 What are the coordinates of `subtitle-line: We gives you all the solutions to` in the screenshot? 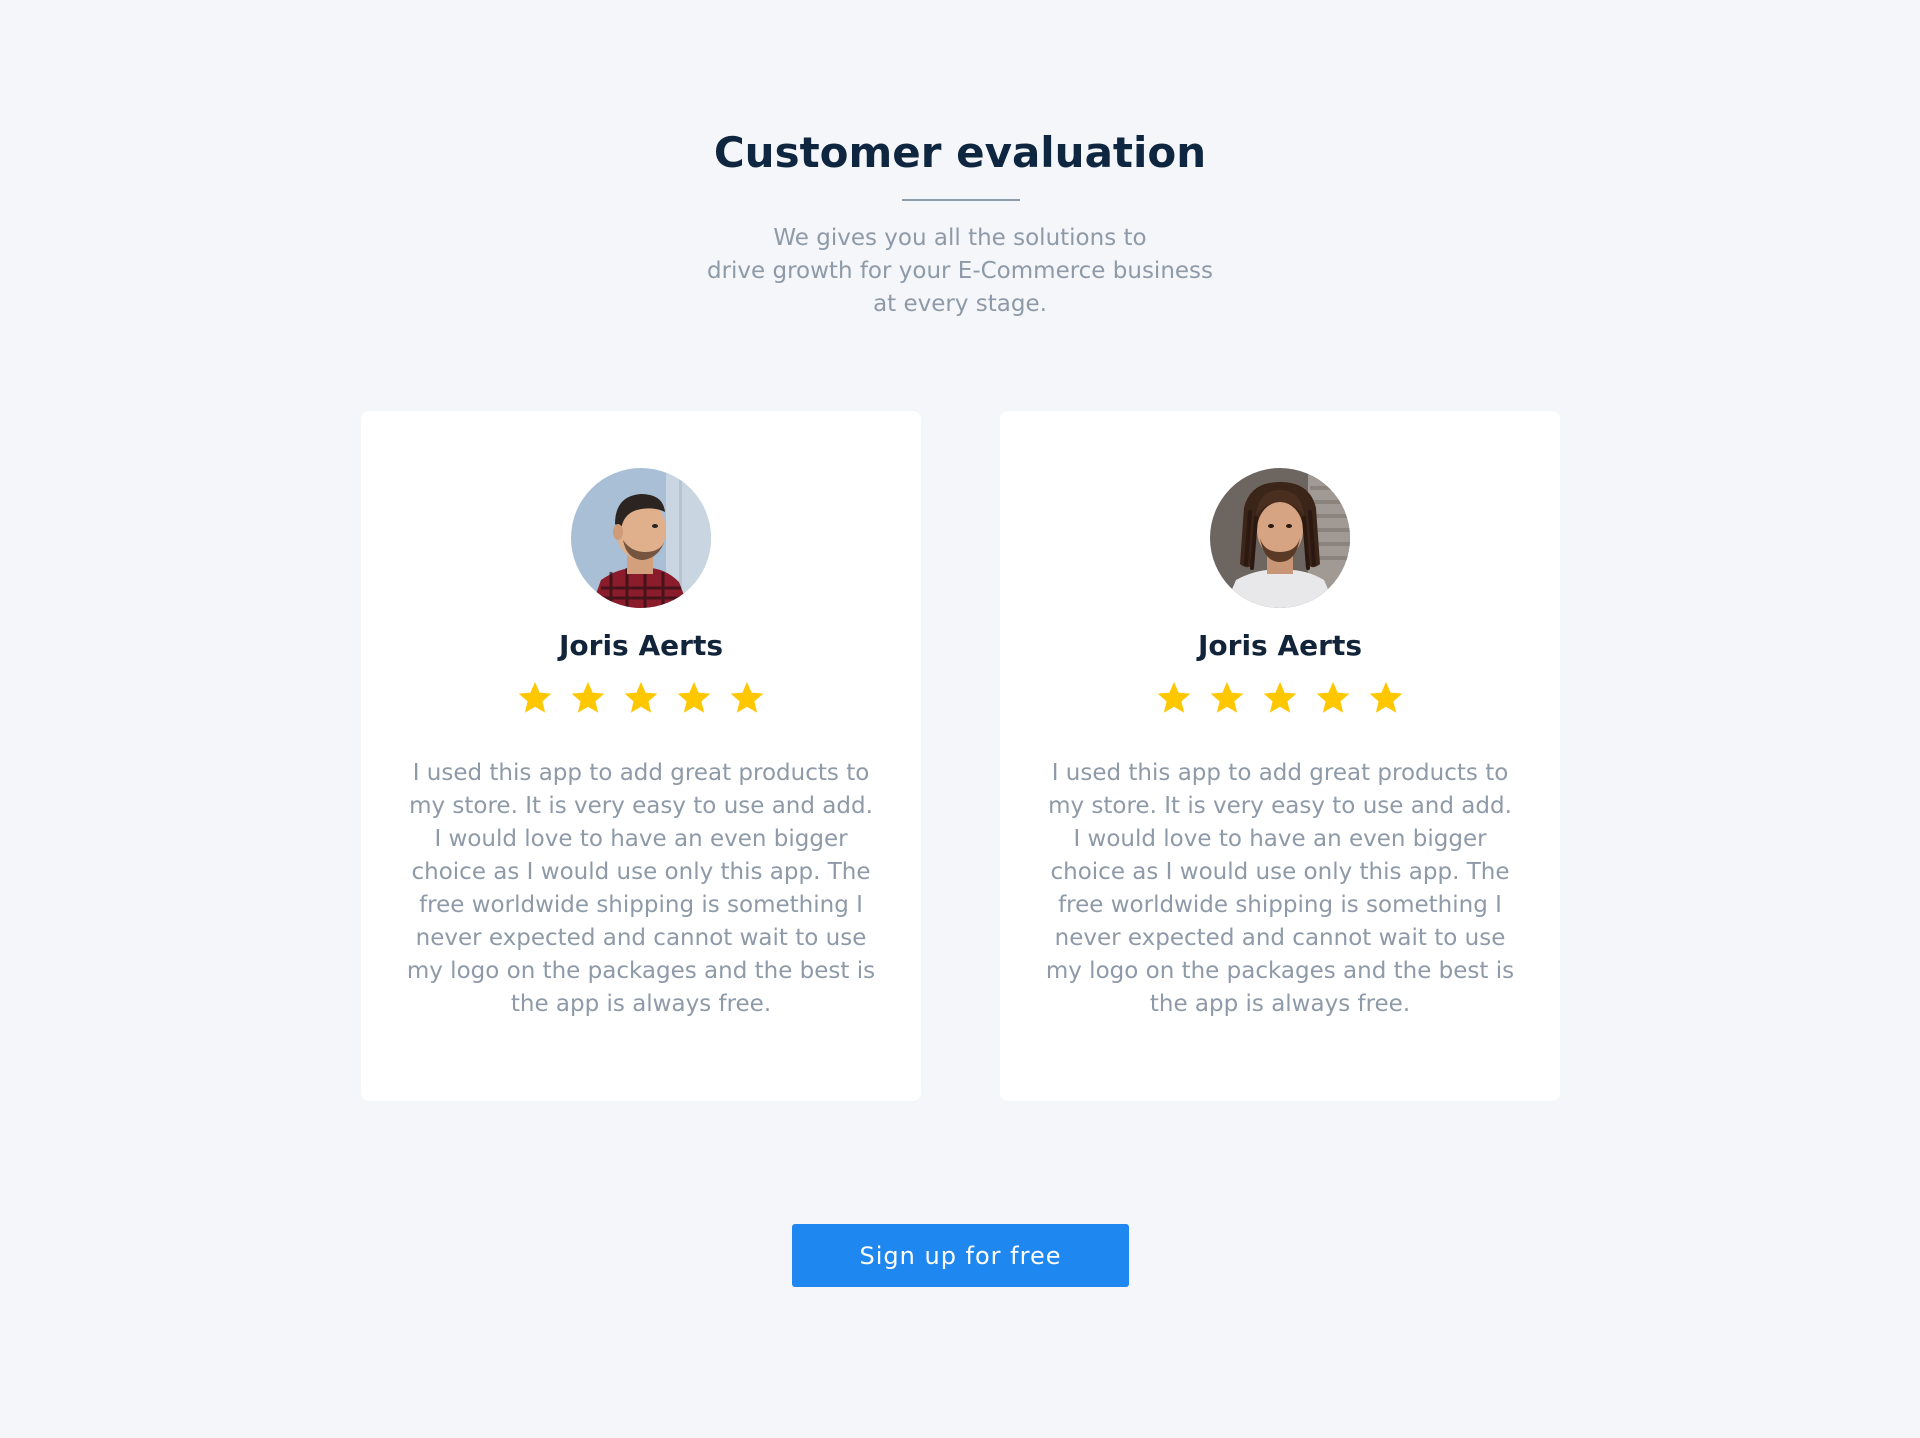 It's located at (960, 238).